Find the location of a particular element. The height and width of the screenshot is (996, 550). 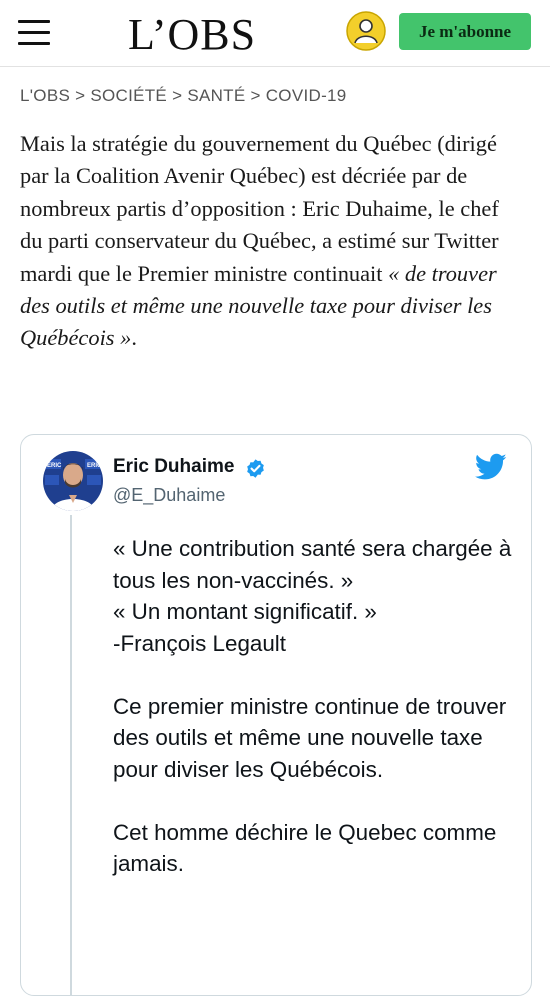

subscribe-button: Je m'abonne is located at coordinates (465, 31).